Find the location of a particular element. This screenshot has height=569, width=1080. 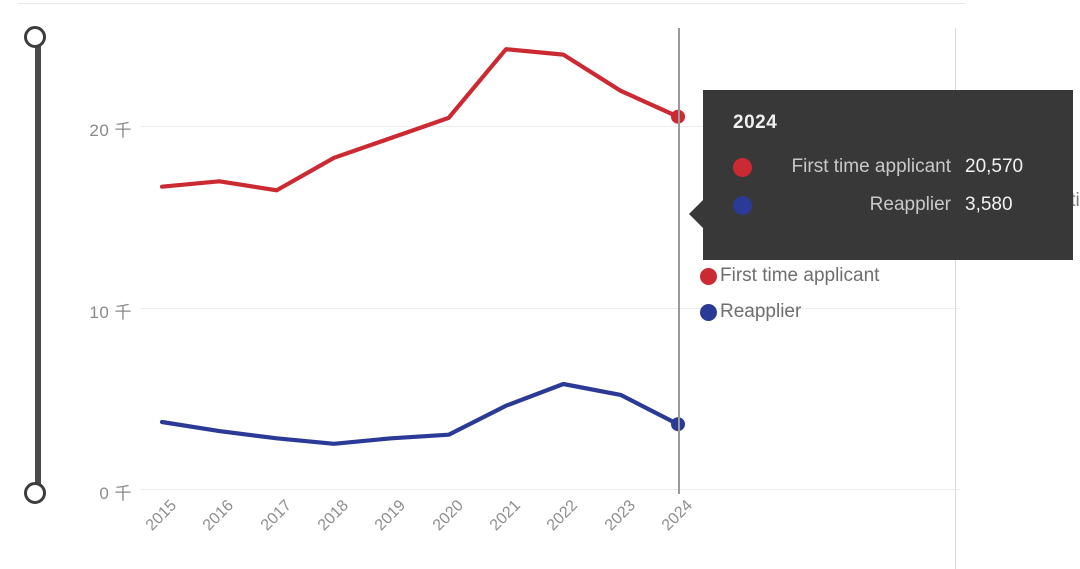

x-axis-label: 2018 is located at coordinates (333, 516).